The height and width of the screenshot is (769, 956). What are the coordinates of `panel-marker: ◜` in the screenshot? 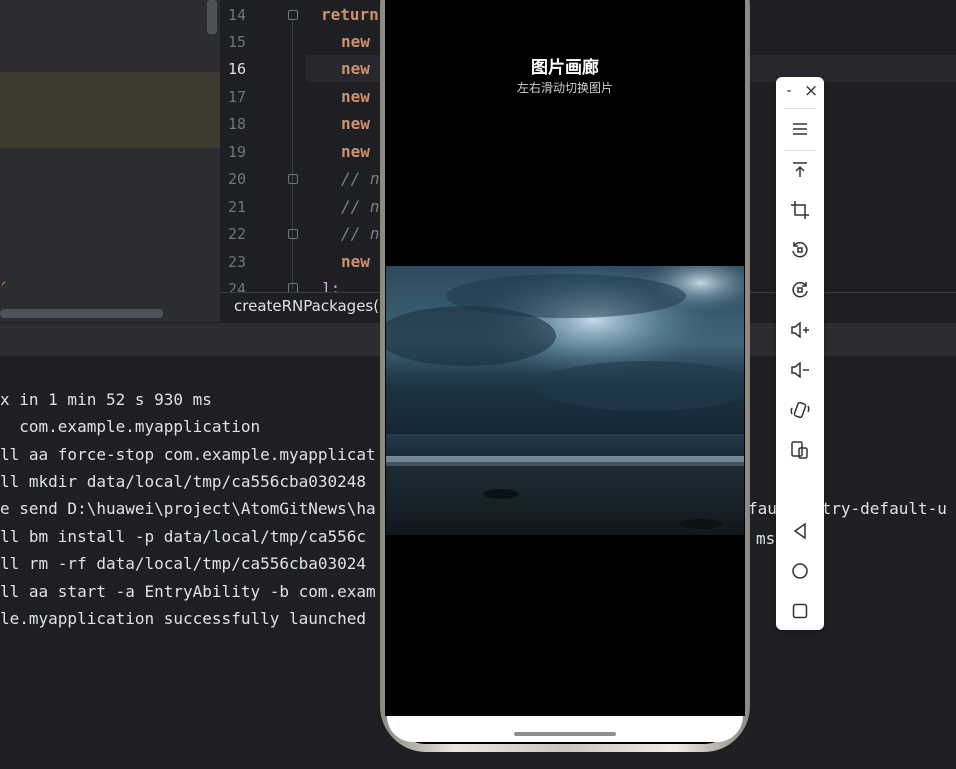 It's located at (4, 285).